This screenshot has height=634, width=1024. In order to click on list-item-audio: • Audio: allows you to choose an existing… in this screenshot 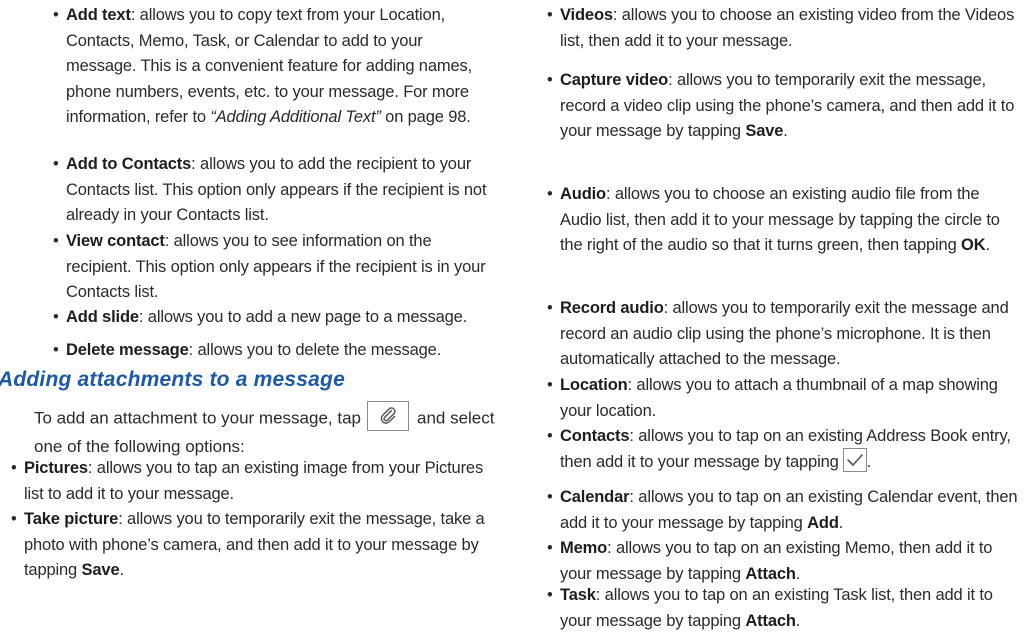, I will do `click(773, 219)`.